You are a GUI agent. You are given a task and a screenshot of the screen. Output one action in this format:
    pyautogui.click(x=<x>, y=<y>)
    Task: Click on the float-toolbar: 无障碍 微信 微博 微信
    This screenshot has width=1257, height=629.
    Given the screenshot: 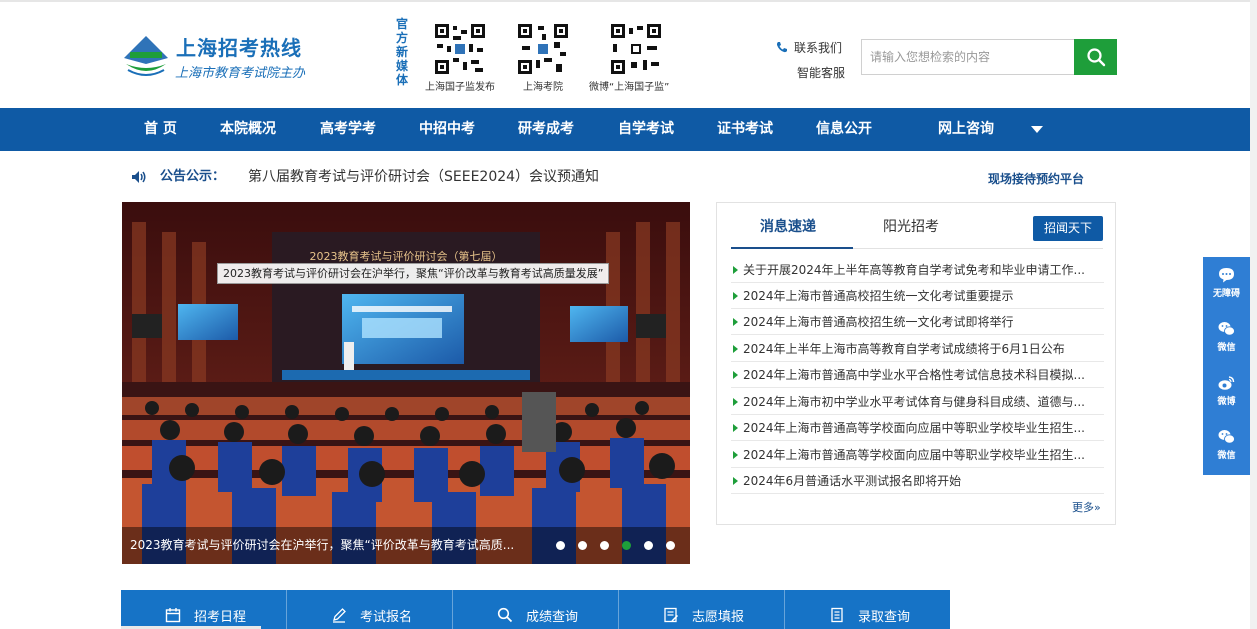 What is the action you would take?
    pyautogui.click(x=1226, y=366)
    